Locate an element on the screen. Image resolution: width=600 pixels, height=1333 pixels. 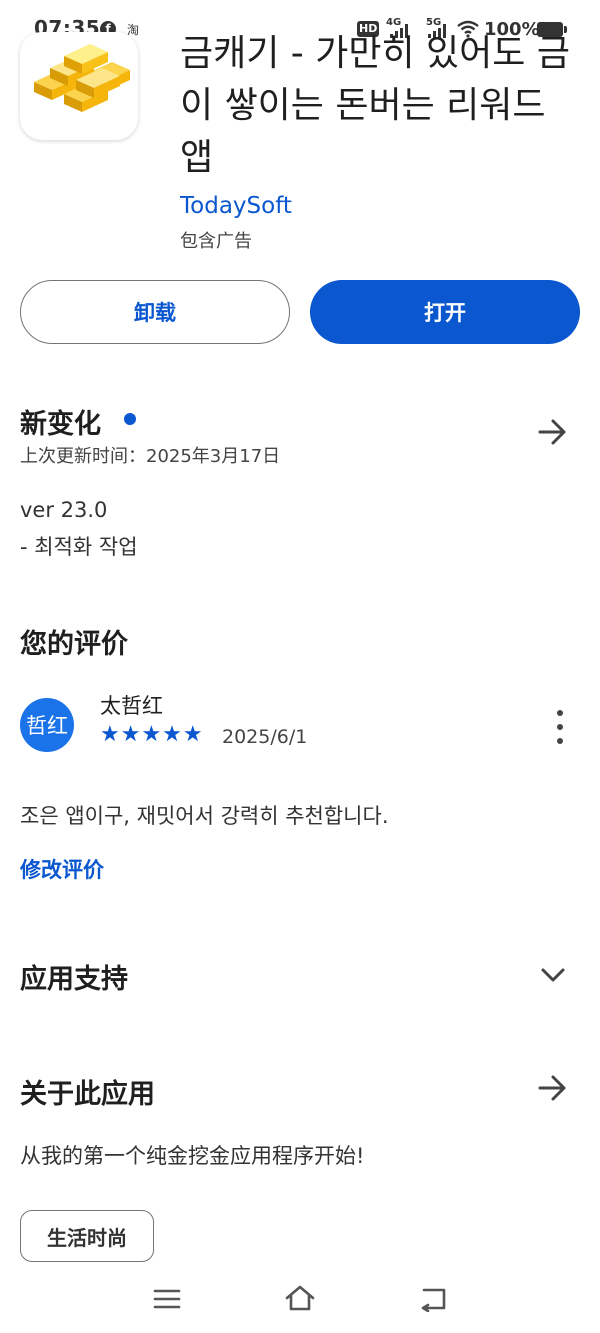
avatar: 哲红 is located at coordinates (47, 725).